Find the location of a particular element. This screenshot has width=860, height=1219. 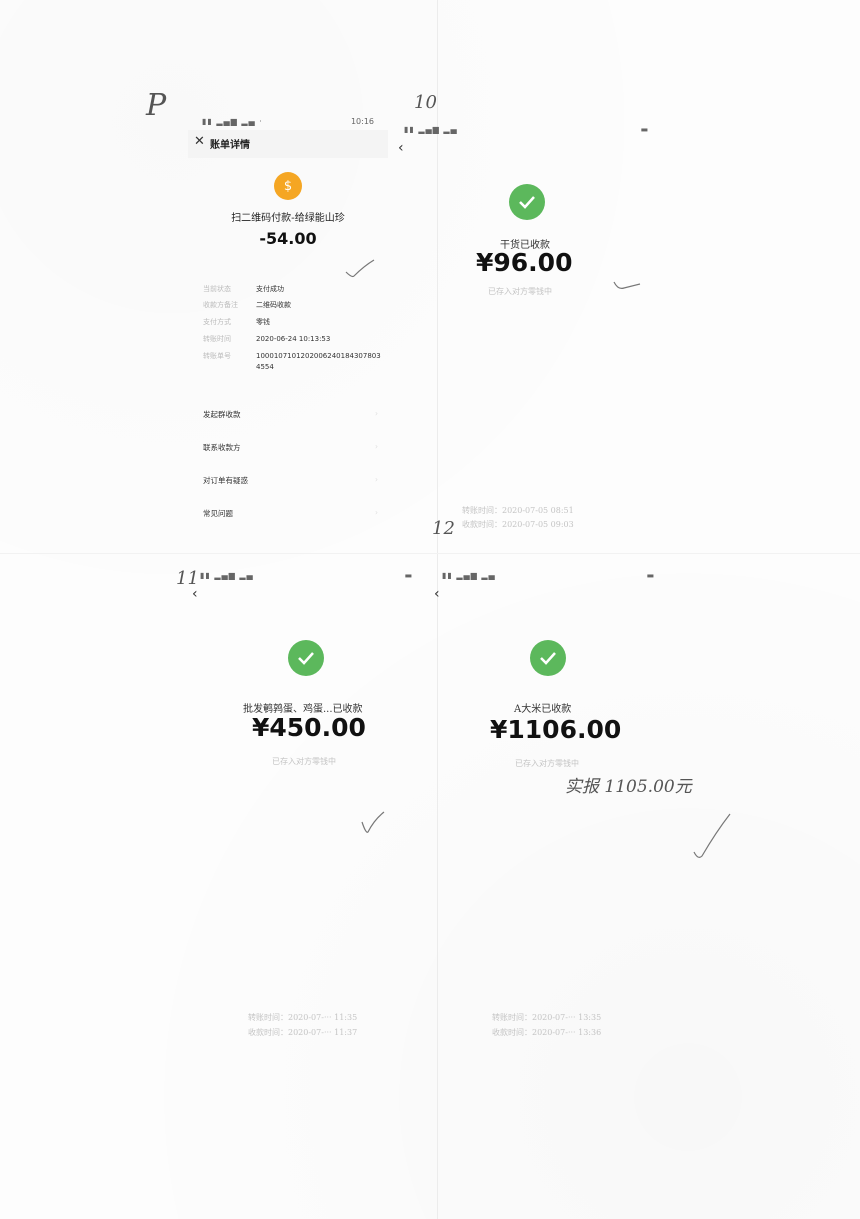

vertical-fold-line is located at coordinates (437, 609).